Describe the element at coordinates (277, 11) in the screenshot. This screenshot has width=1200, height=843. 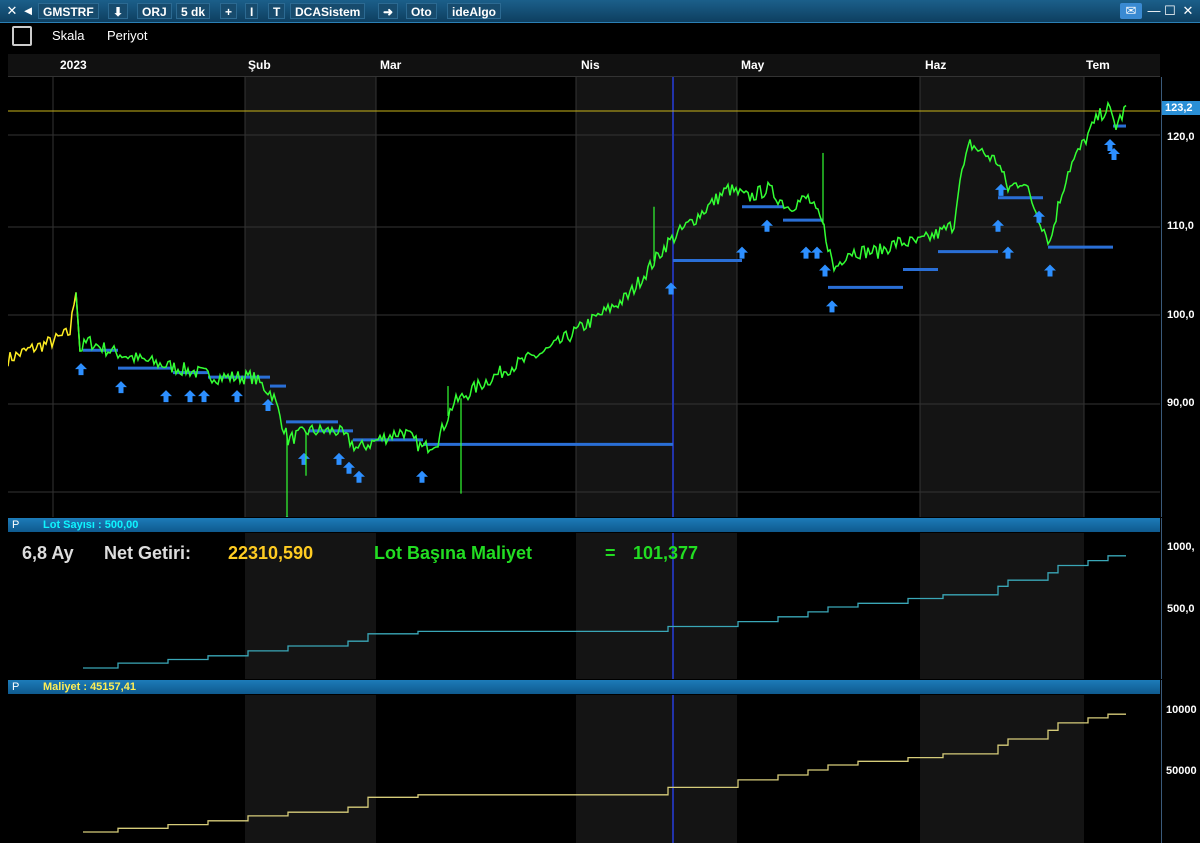
I see `text-tool-button: T` at that location.